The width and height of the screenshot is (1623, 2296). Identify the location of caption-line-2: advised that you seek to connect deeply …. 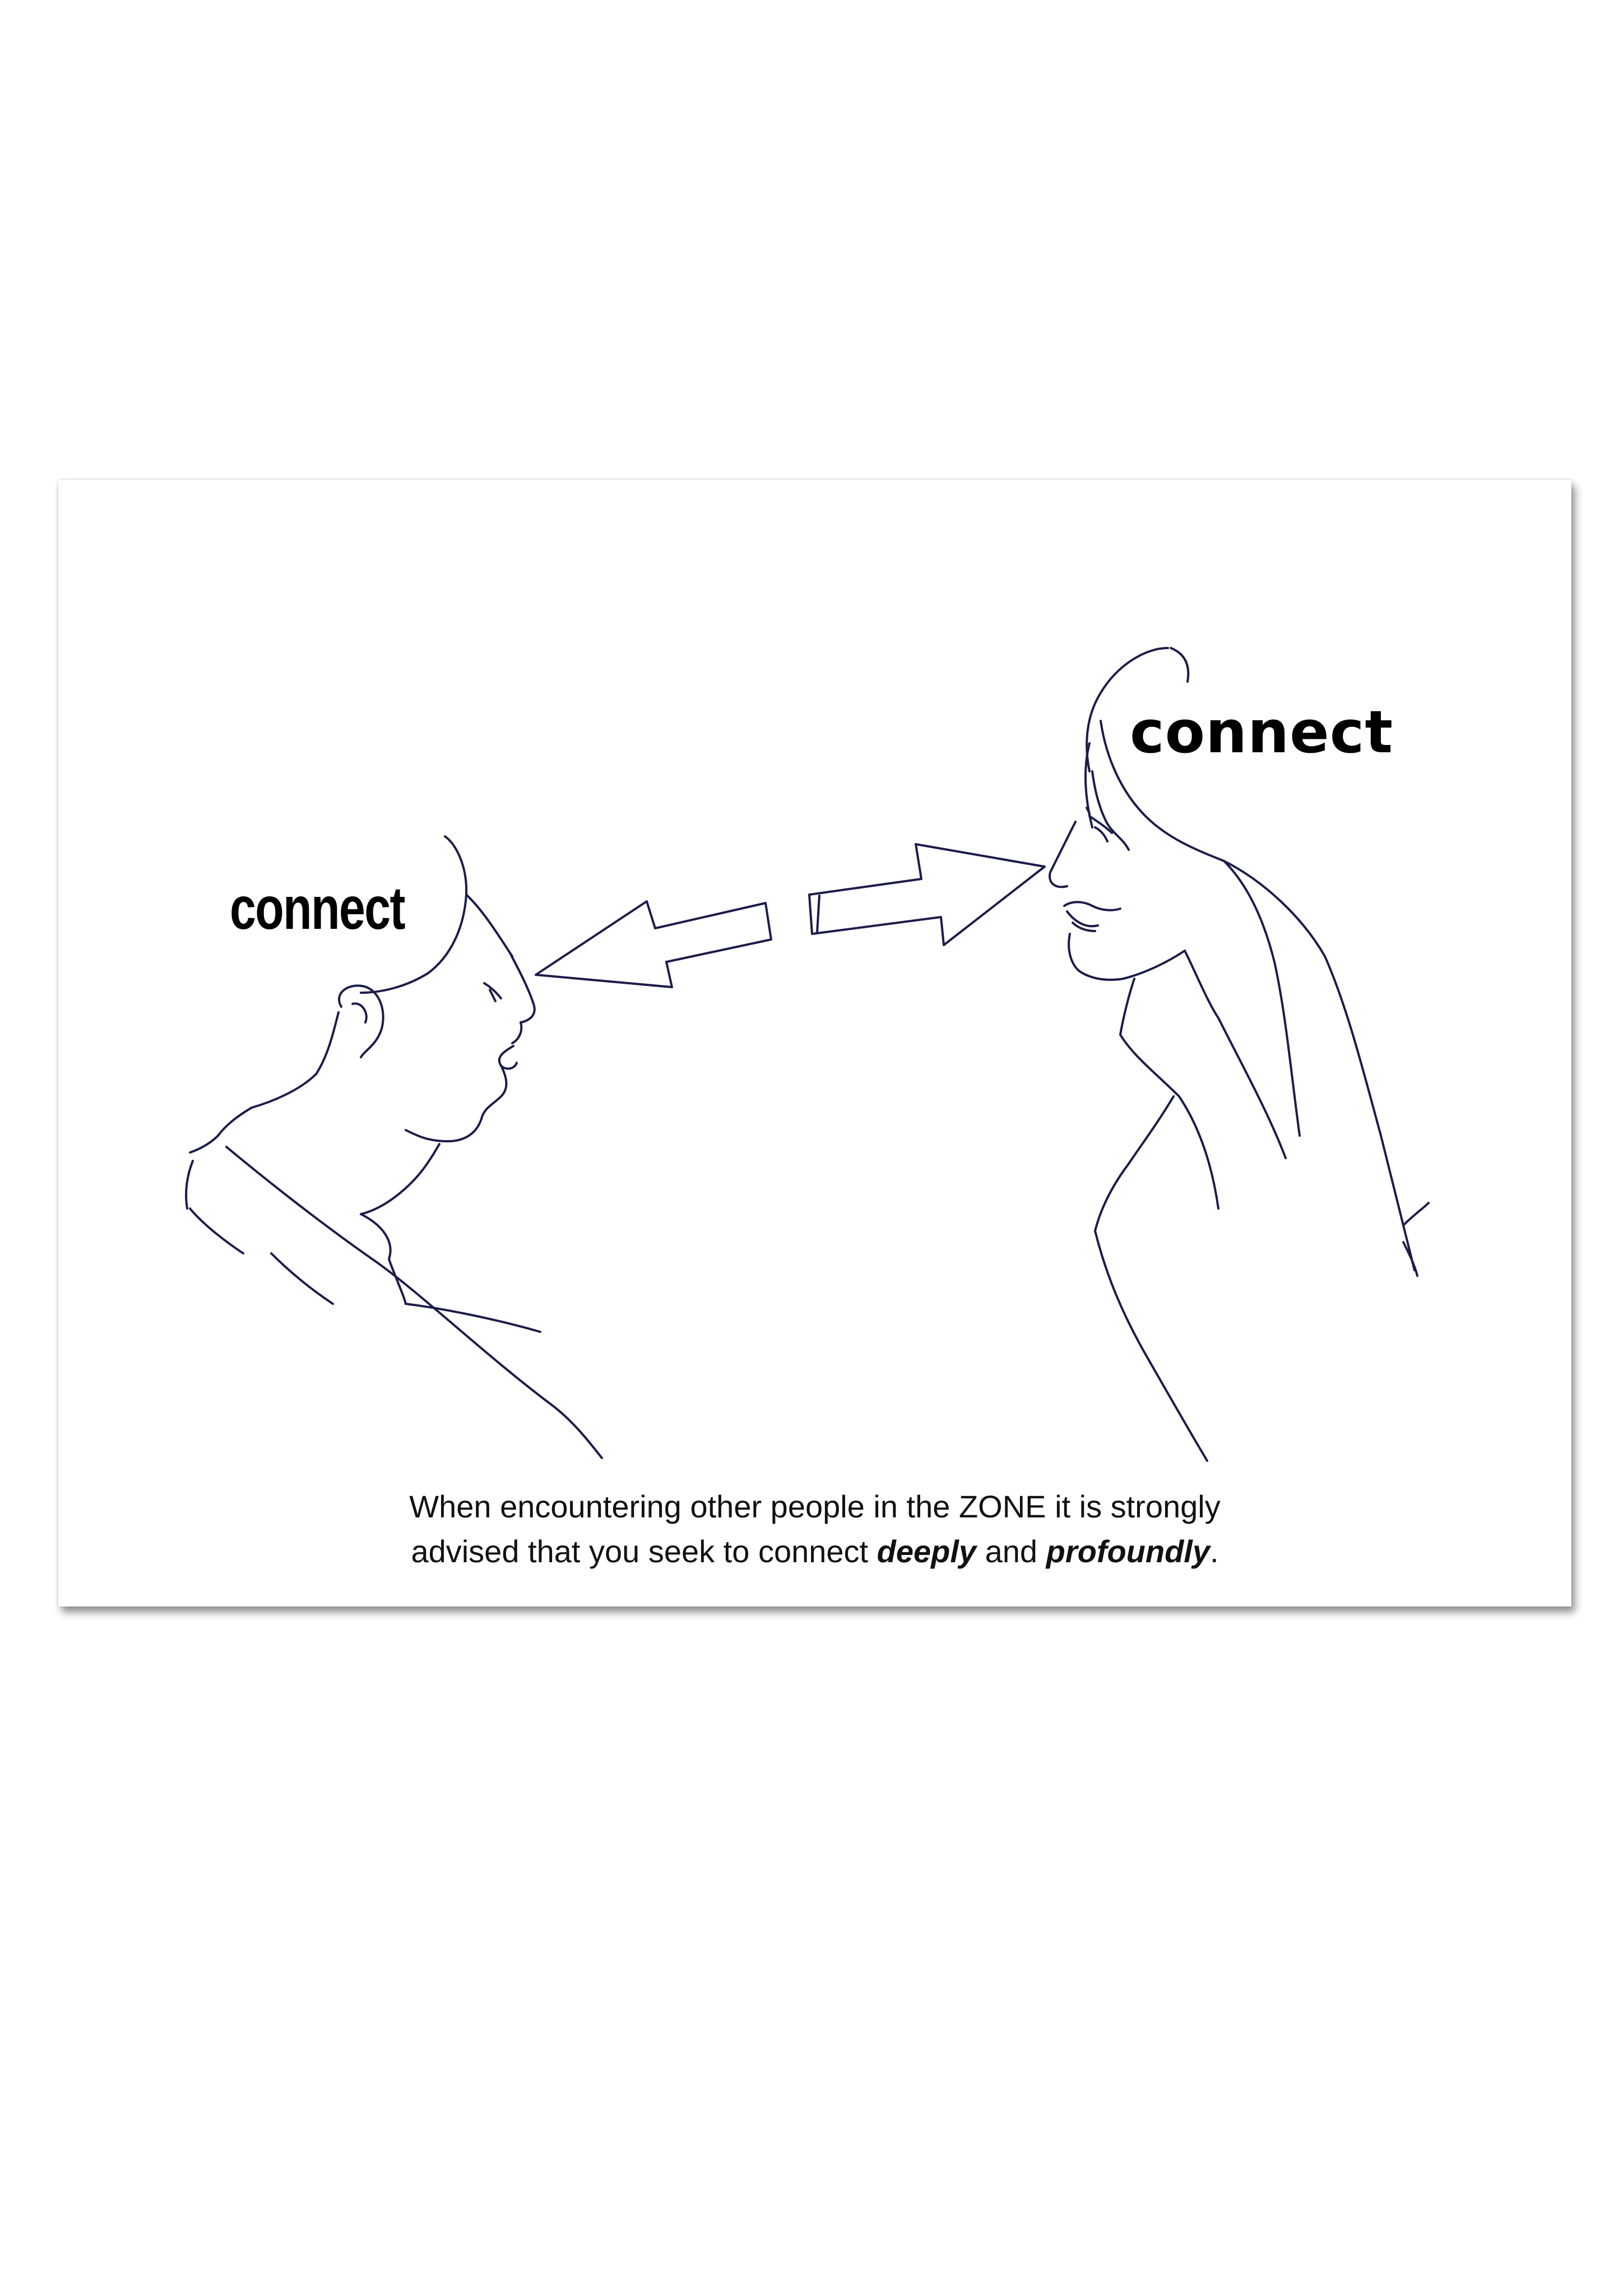
(814, 1551).